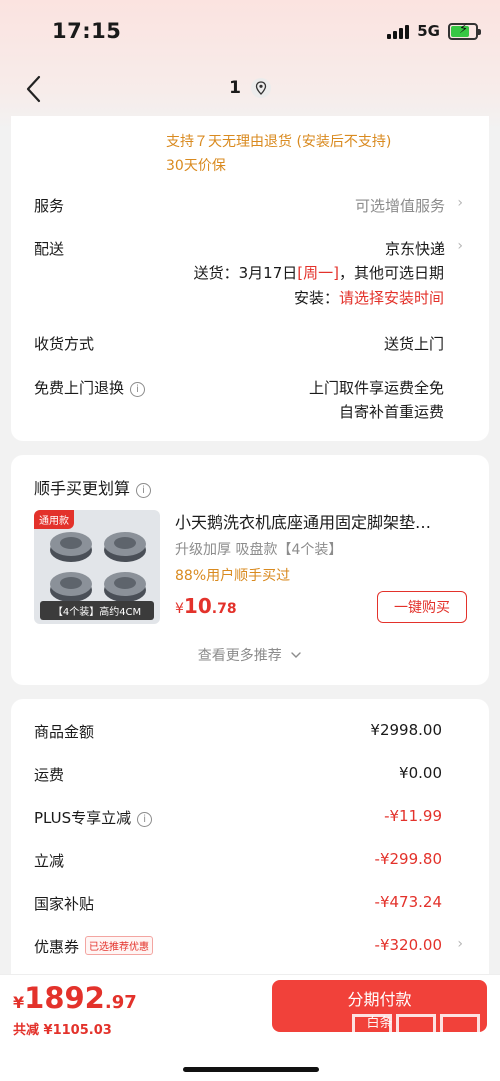 The height and width of the screenshot is (1081, 500). I want to click on plus-discount-label-wrap: PLUS专享立减 i, so click(93, 817).